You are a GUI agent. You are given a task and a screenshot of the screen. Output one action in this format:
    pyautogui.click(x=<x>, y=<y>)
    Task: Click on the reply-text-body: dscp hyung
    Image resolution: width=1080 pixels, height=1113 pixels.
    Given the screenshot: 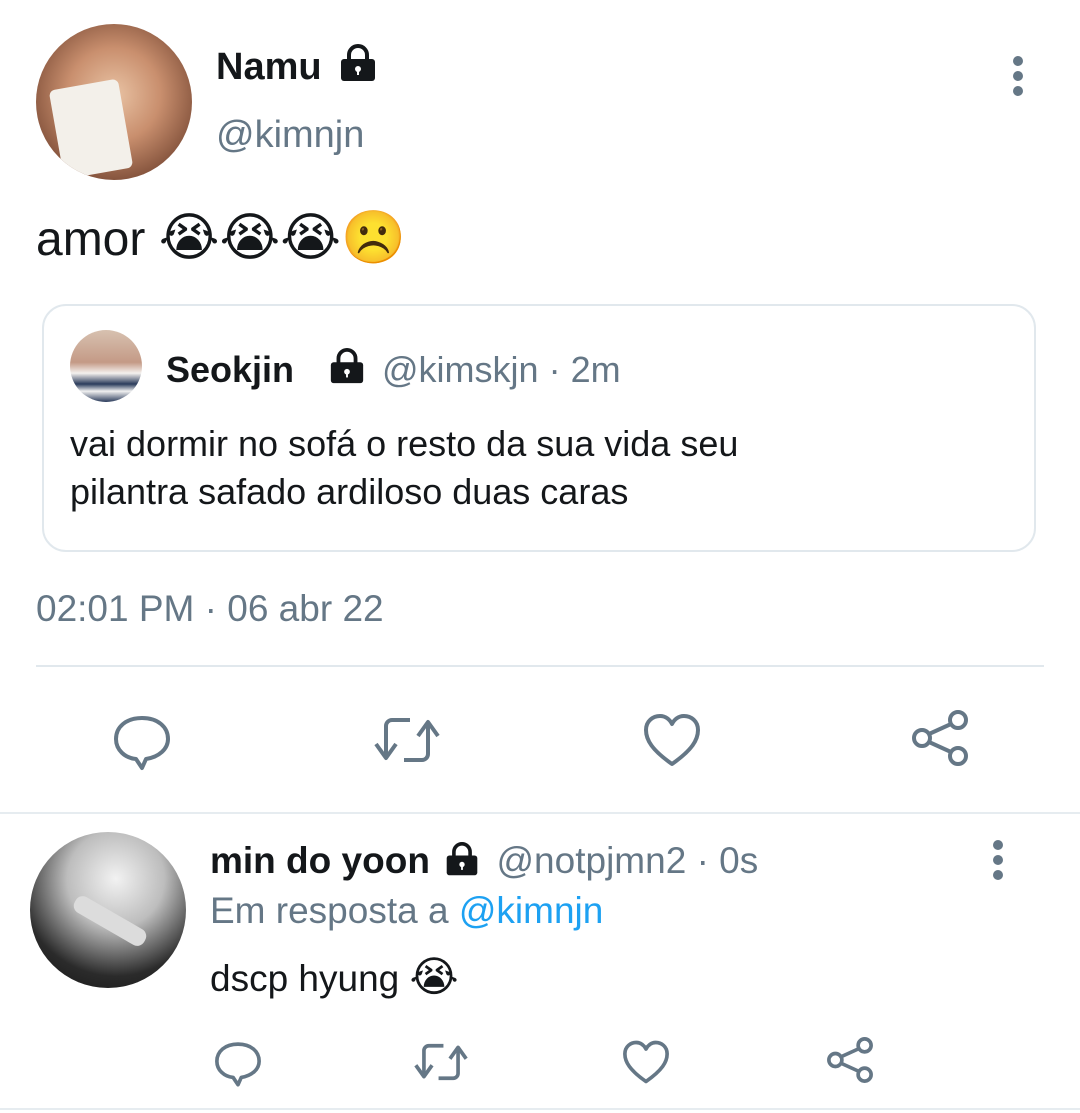 What is the action you would take?
    pyautogui.click(x=305, y=978)
    